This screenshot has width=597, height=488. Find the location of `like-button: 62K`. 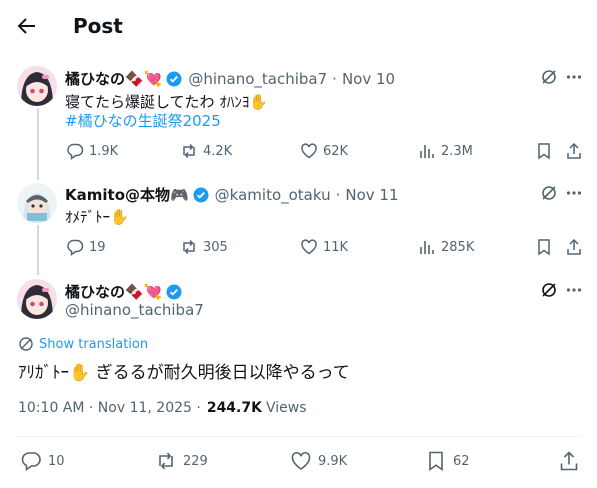

like-button: 62K is located at coordinates (324, 151).